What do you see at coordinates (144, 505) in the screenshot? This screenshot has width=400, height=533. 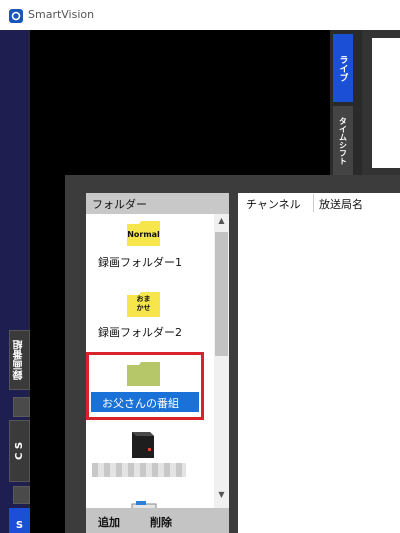 I see `device-icon` at bounding box center [144, 505].